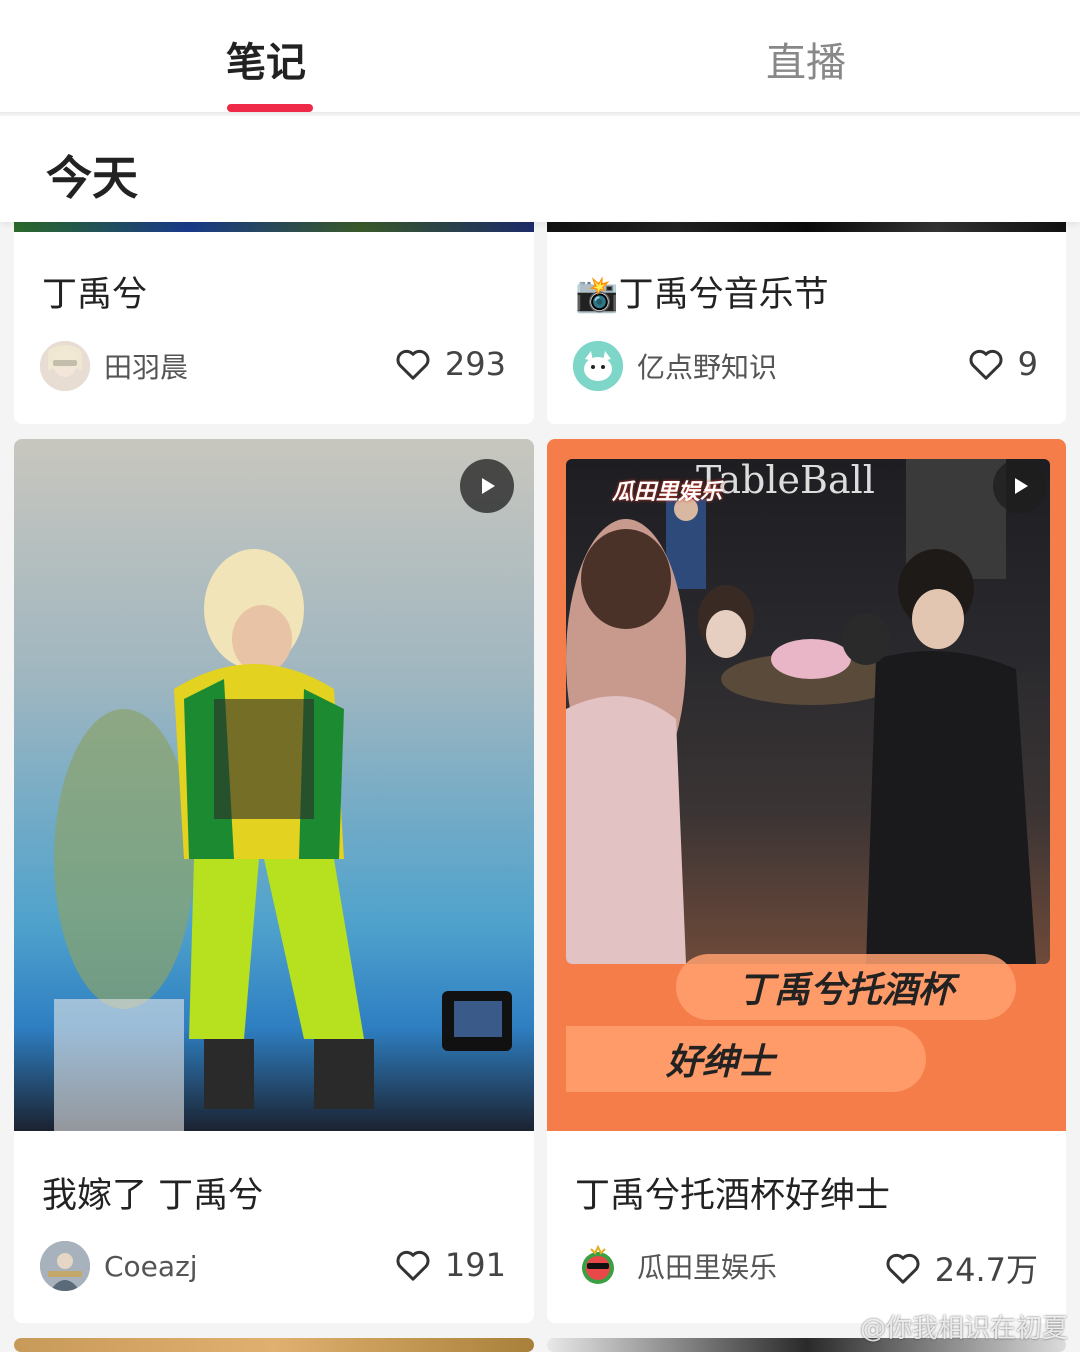  Describe the element at coordinates (707, 367) in the screenshot. I see `author-name: 亿点野知识` at that location.